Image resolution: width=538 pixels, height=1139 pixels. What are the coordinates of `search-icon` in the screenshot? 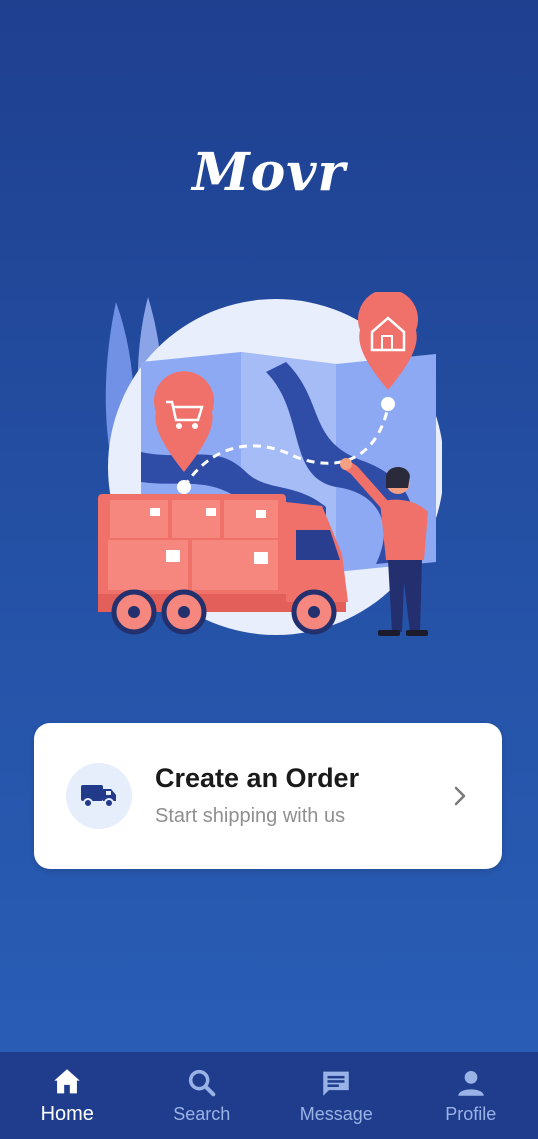 It's located at (202, 1083).